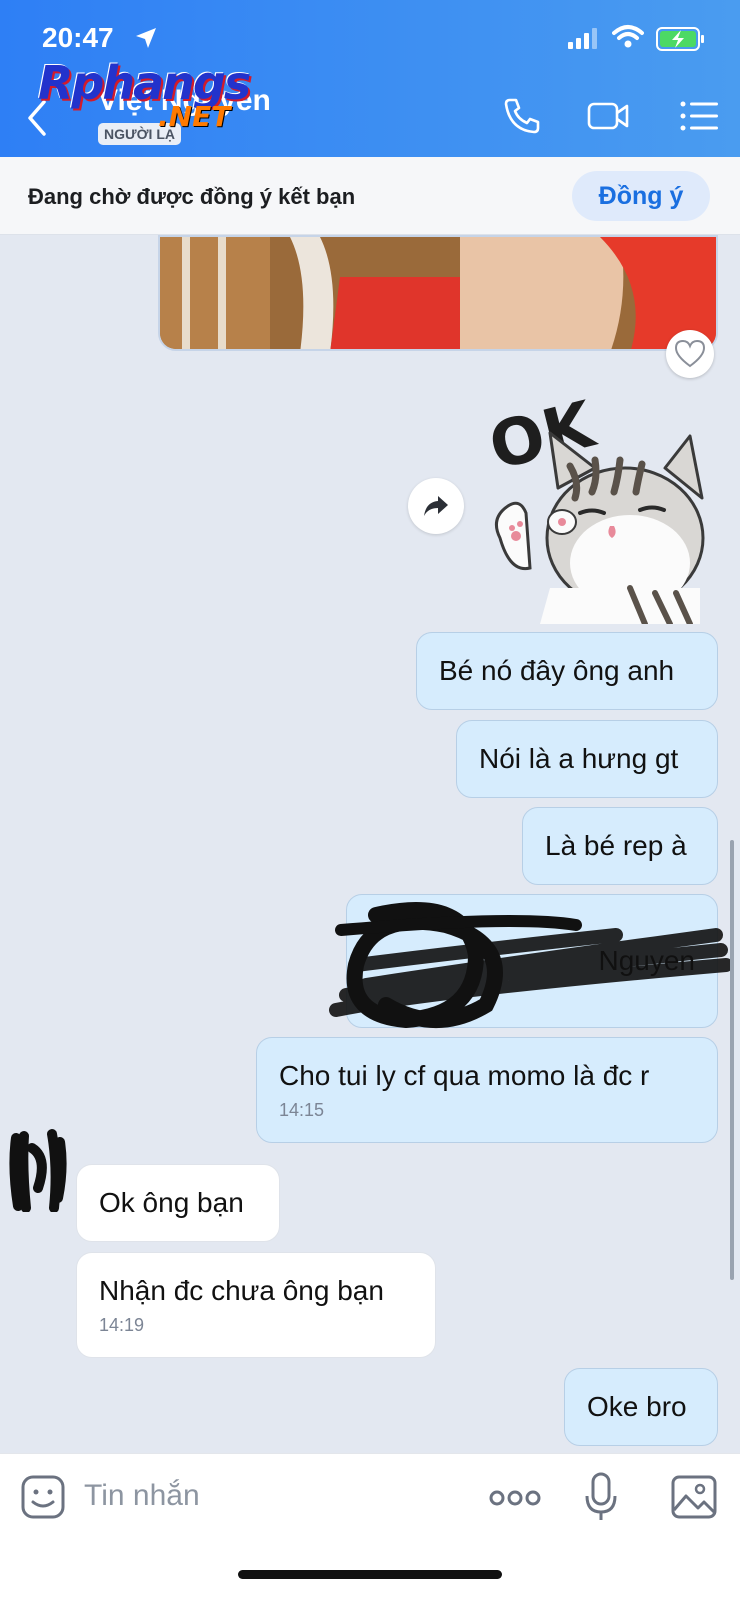  I want to click on contact-avatar, so click(39, 1170).